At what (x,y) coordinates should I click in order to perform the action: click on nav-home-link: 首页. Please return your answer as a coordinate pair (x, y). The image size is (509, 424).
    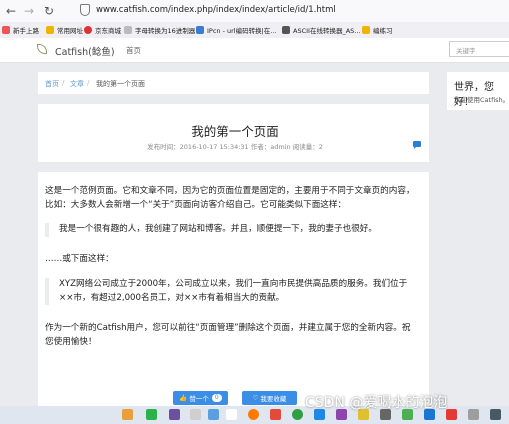
    Looking at the image, I should click on (133, 50).